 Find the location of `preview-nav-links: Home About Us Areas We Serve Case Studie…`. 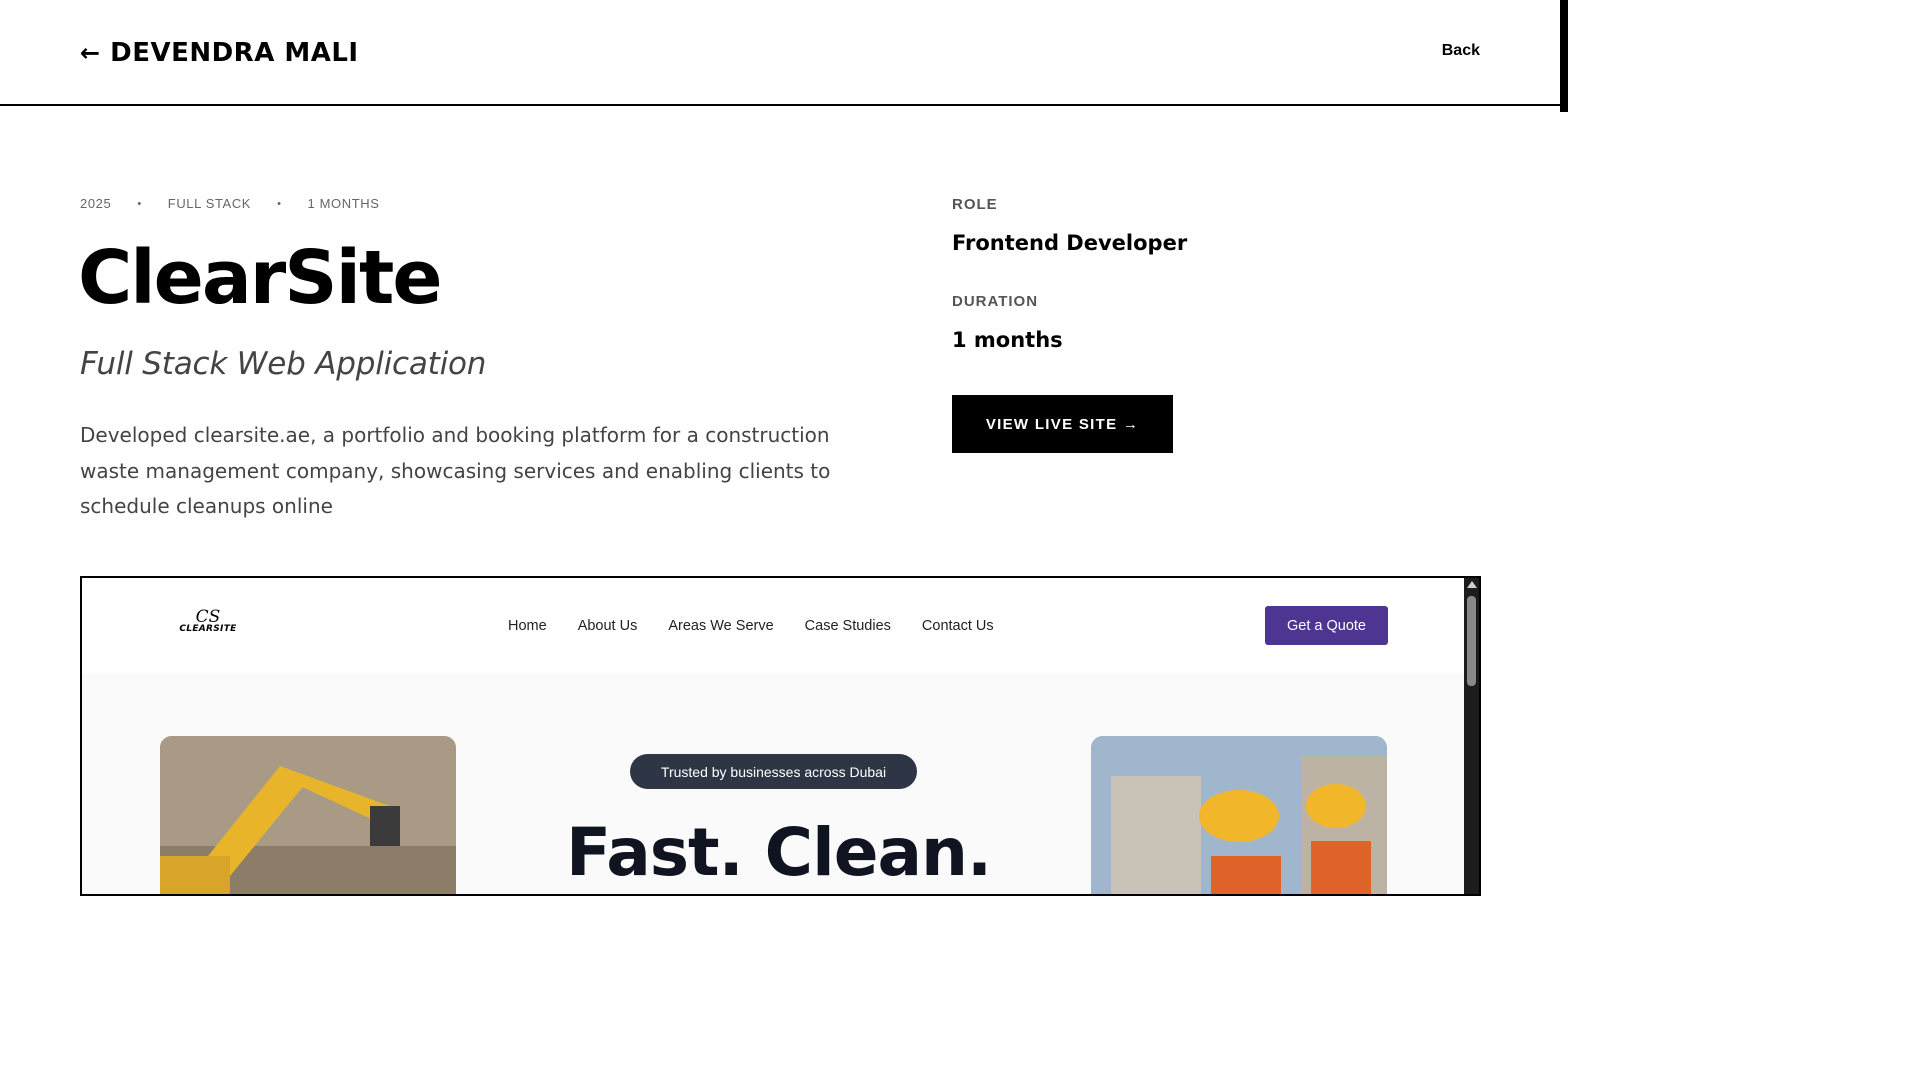

preview-nav-links: Home About Us Areas We Serve Case Studie… is located at coordinates (751, 626).